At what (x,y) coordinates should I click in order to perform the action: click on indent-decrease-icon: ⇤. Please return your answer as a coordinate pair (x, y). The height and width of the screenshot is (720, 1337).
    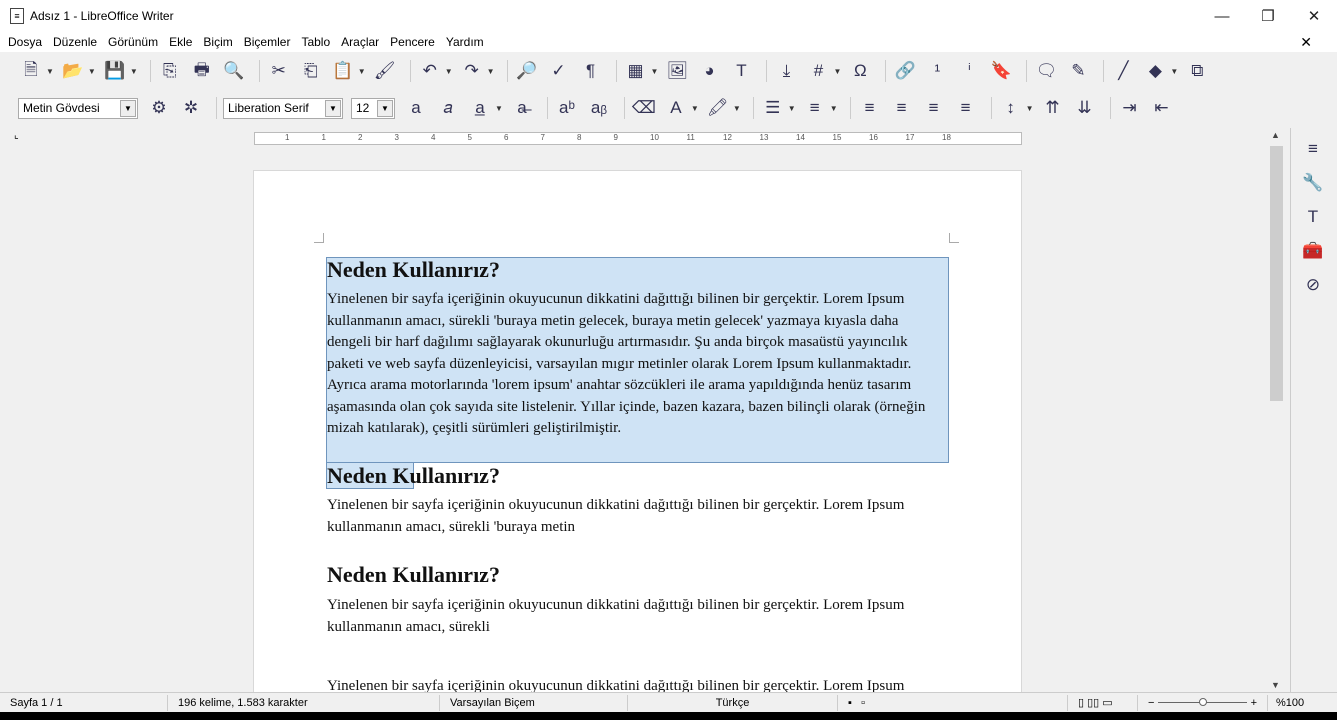
    Looking at the image, I should click on (1162, 108).